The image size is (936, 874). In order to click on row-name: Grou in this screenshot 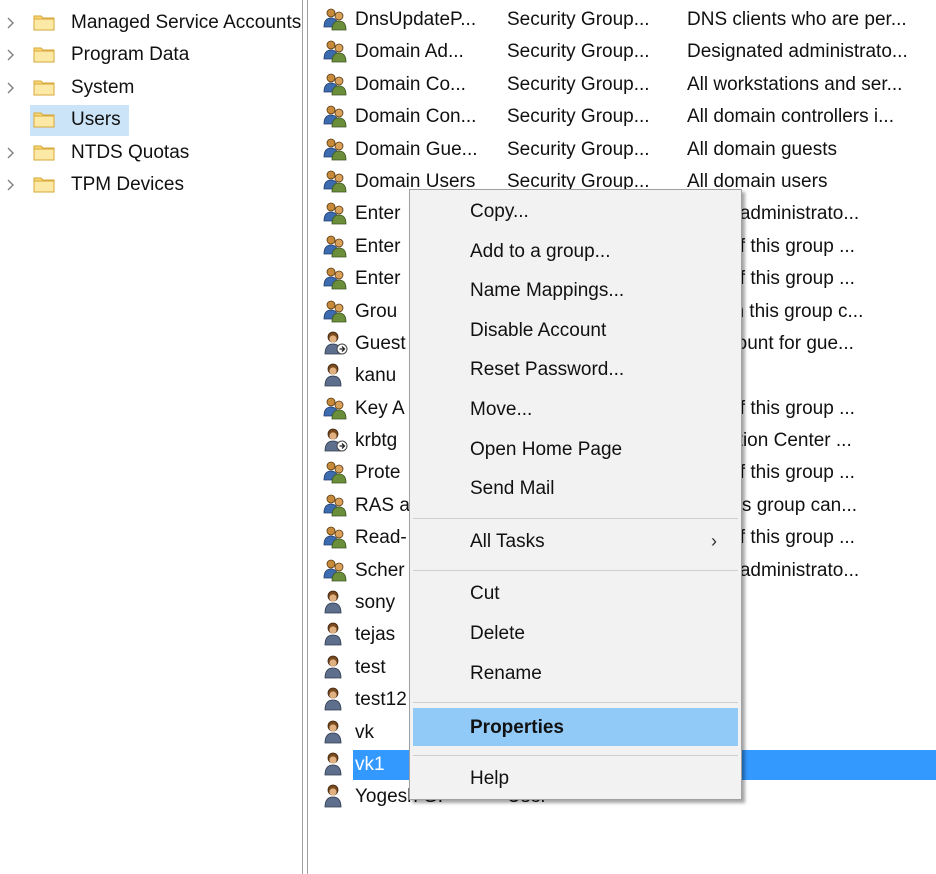, I will do `click(376, 311)`.